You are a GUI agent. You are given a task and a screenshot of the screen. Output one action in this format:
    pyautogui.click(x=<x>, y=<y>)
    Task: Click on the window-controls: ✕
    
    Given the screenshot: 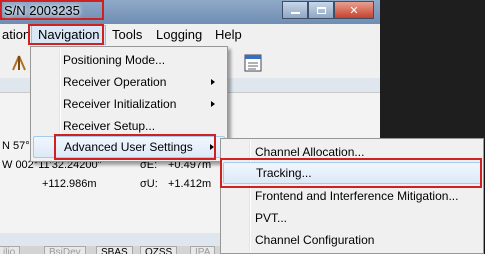 What is the action you would take?
    pyautogui.click(x=328, y=10)
    